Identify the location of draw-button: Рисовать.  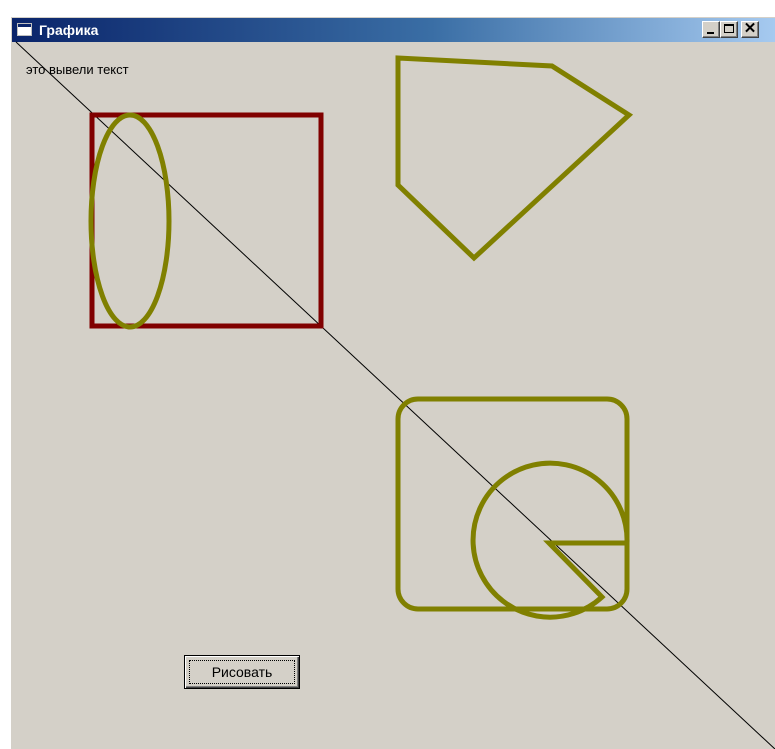
(242, 672).